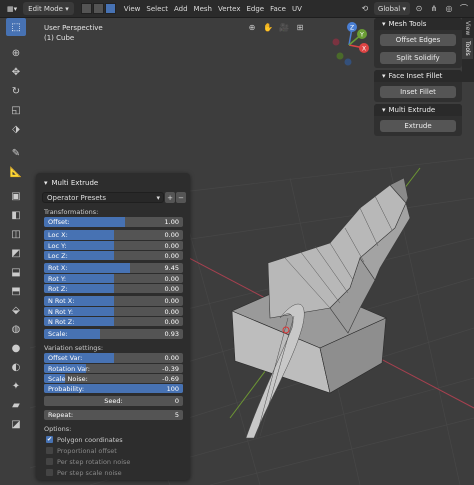 The height and width of the screenshot is (485, 474). I want to click on operator-title: Multi Extrude, so click(113, 182).